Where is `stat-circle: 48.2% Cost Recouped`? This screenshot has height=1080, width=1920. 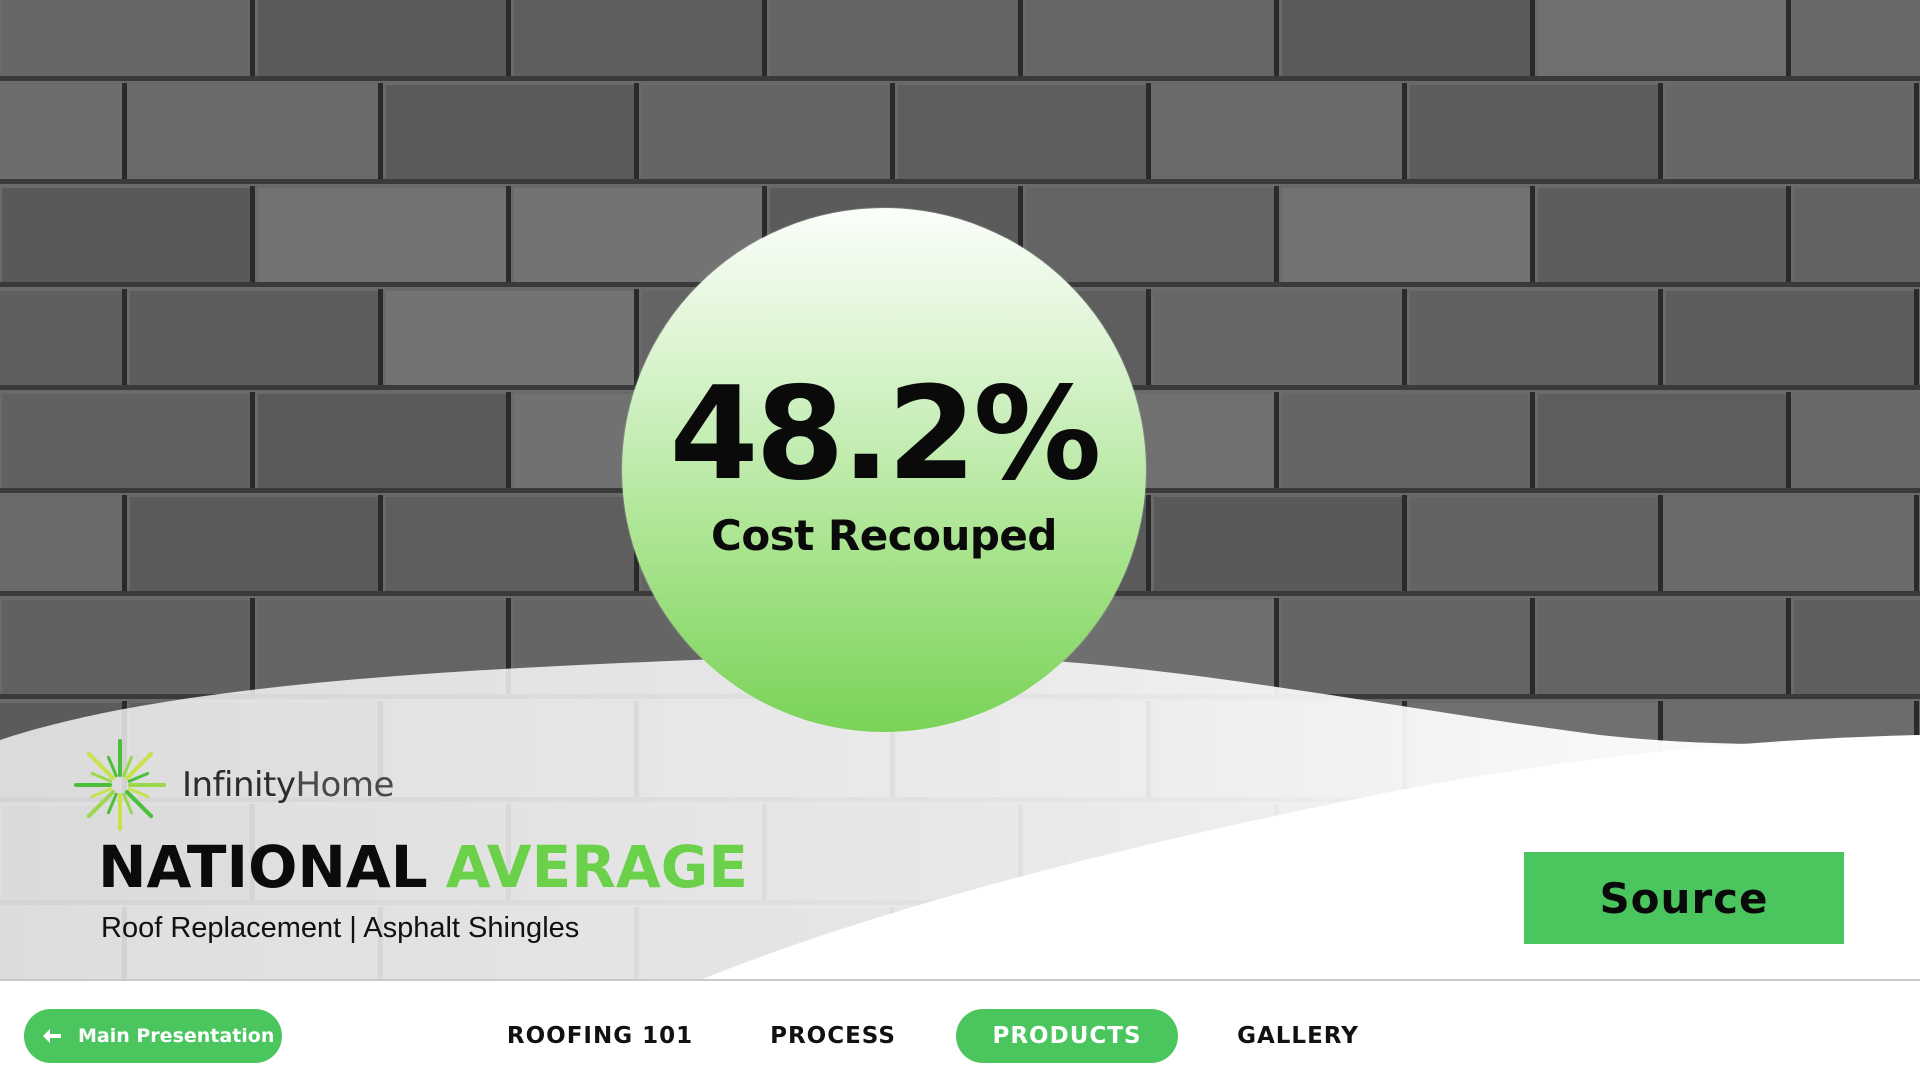
stat-circle: 48.2% Cost Recouped is located at coordinates (884, 470).